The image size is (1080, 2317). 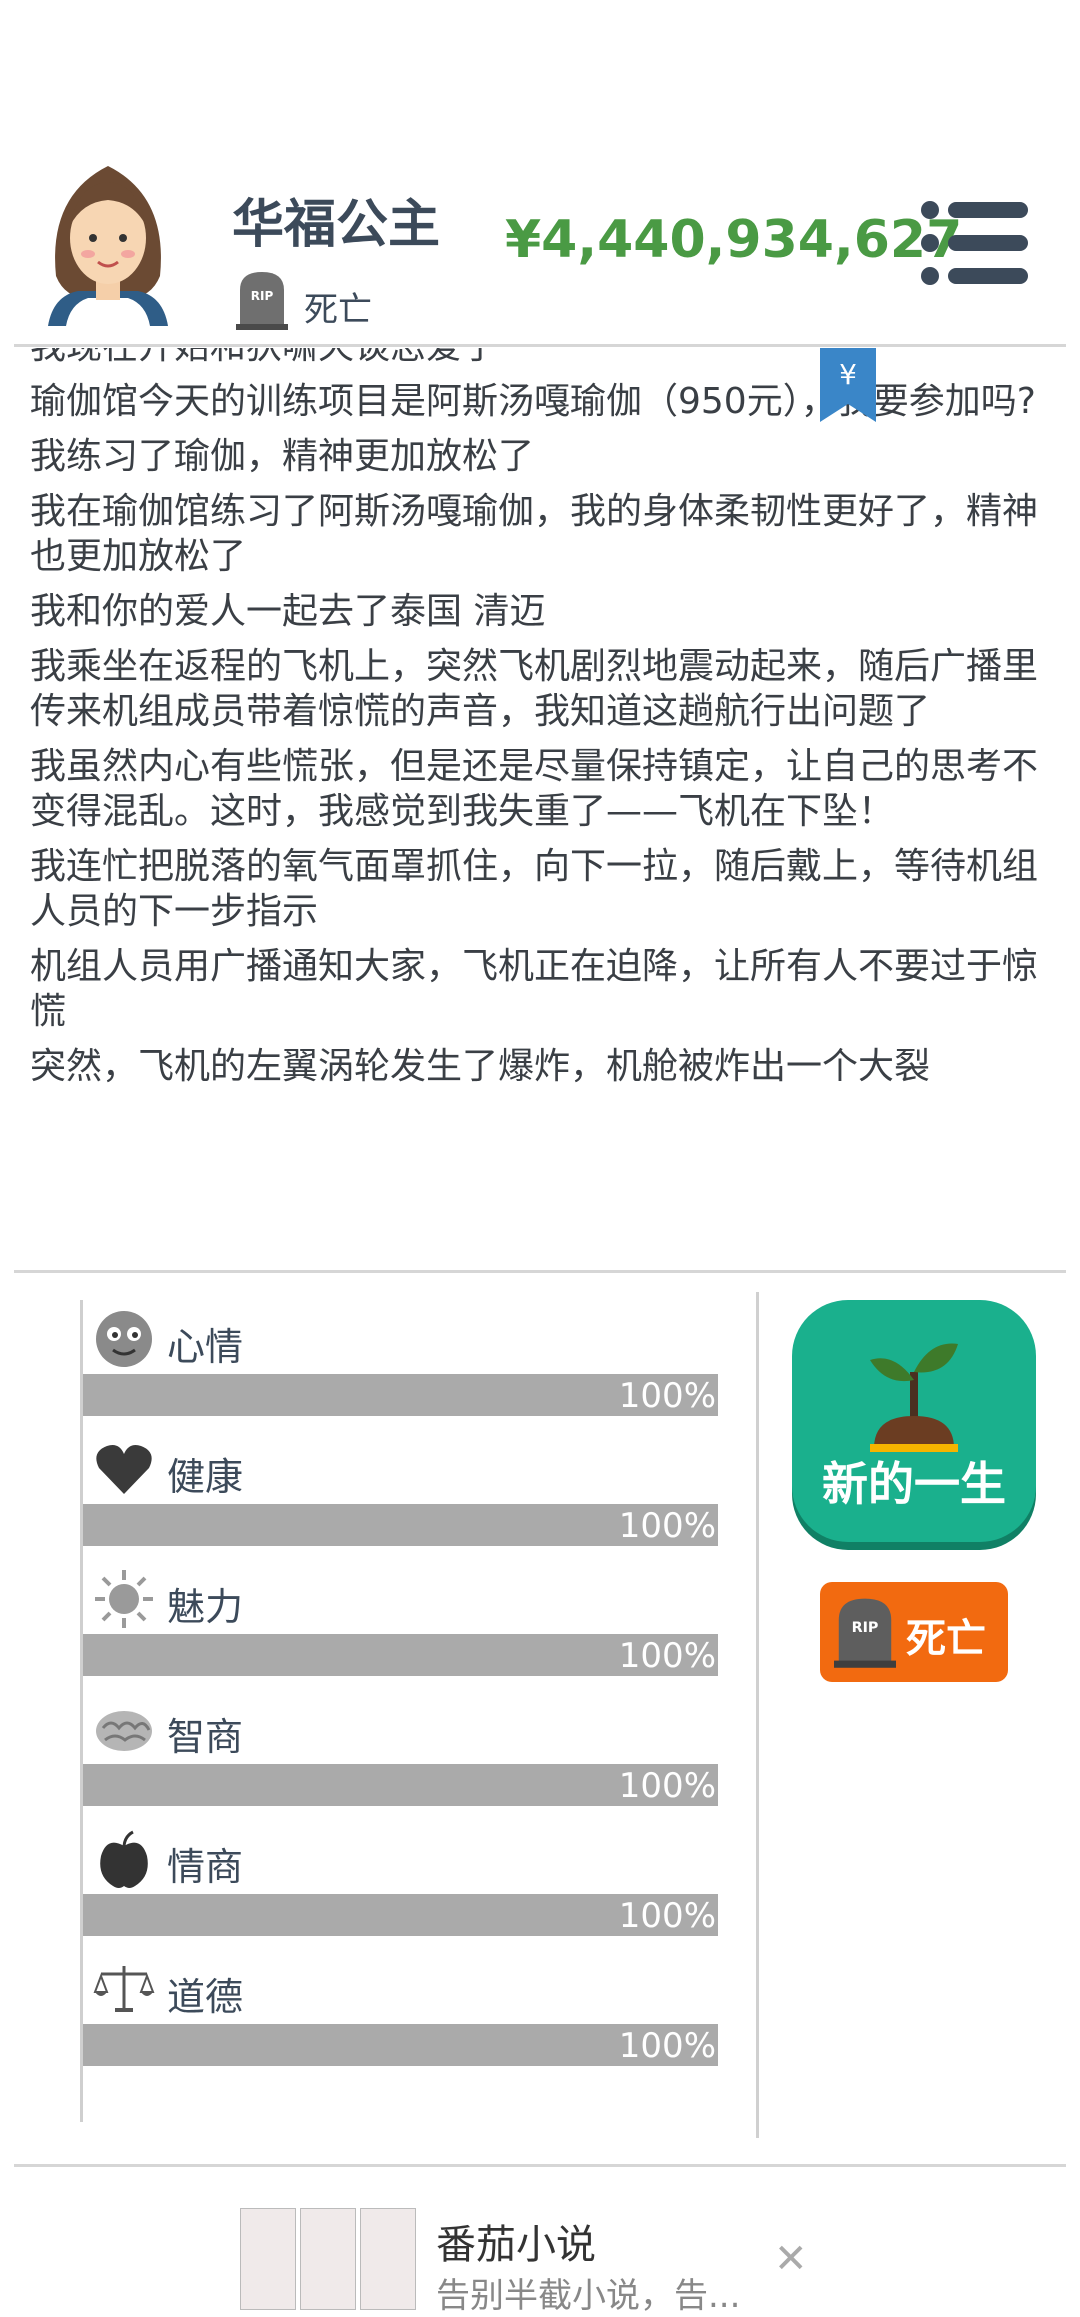 What do you see at coordinates (124, 1339) in the screenshot?
I see `smiley-face-icon` at bounding box center [124, 1339].